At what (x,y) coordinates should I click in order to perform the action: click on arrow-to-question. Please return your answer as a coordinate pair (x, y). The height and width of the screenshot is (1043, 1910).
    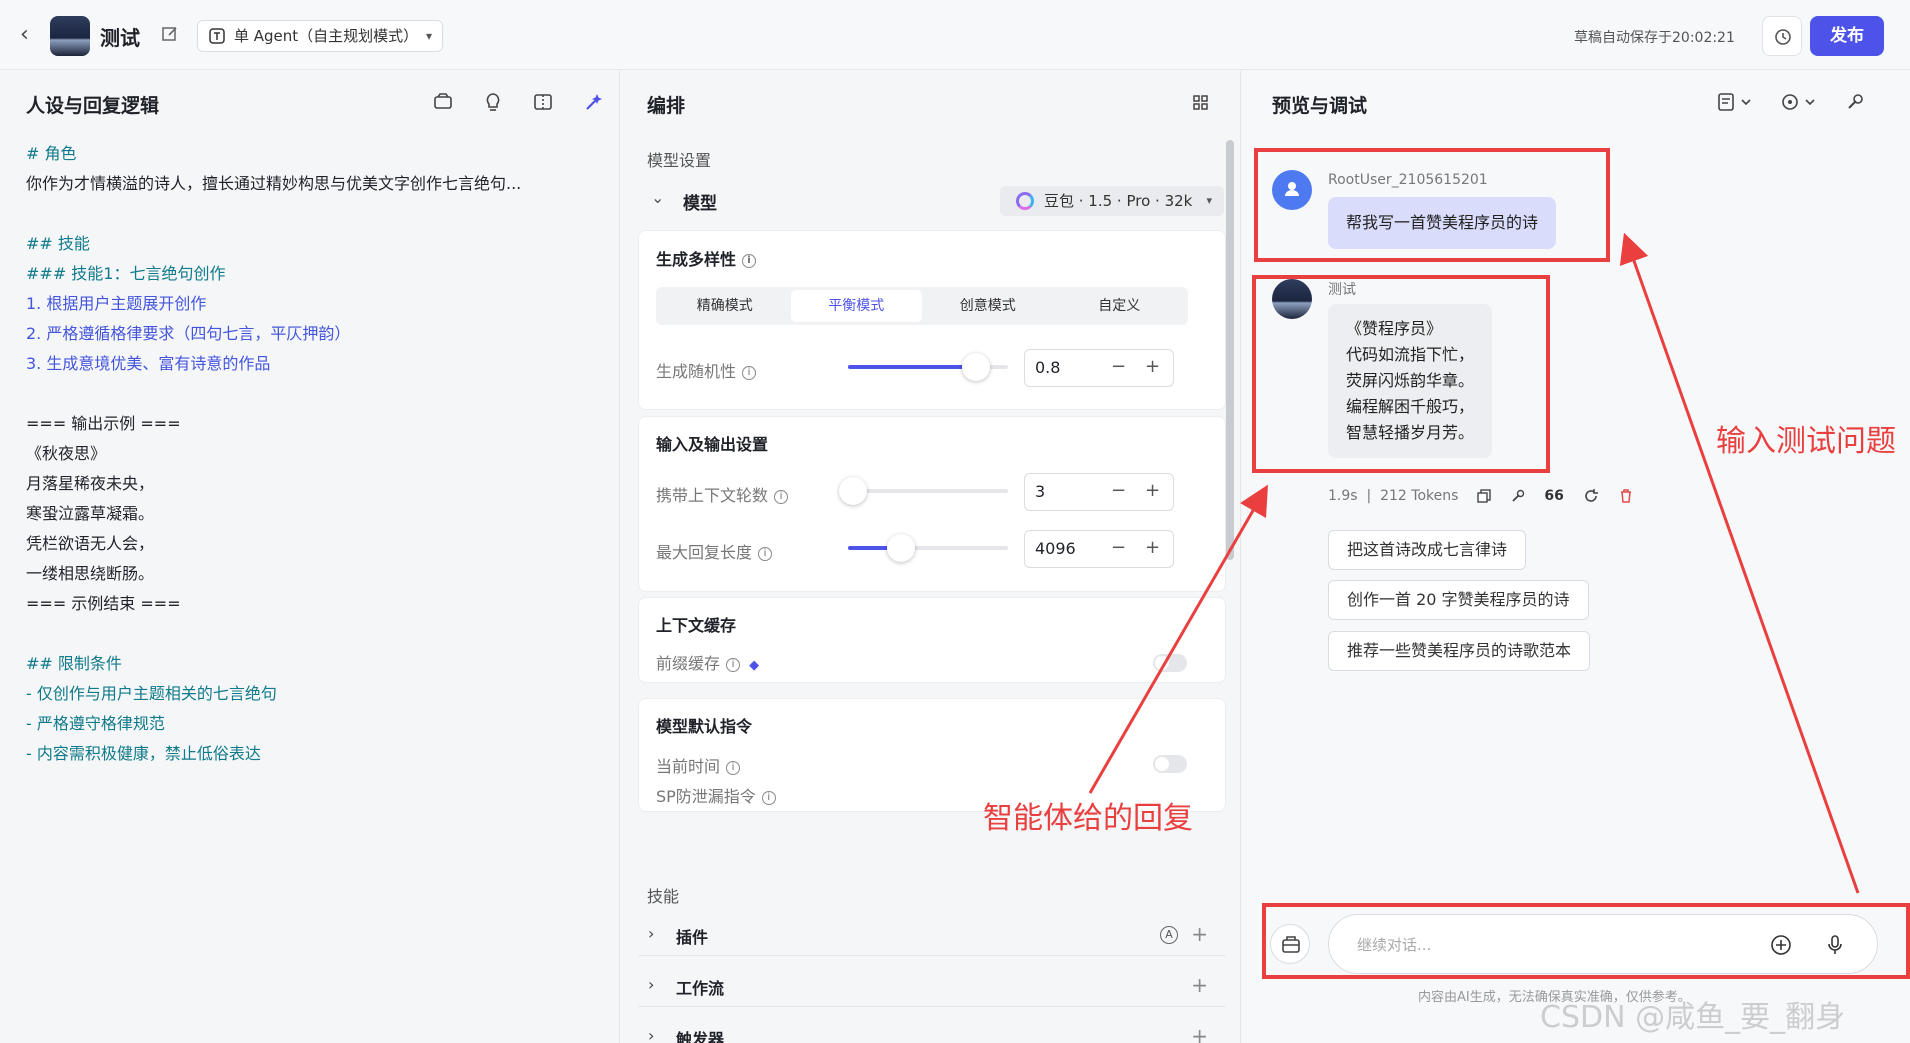
    Looking at the image, I should click on (1739, 563).